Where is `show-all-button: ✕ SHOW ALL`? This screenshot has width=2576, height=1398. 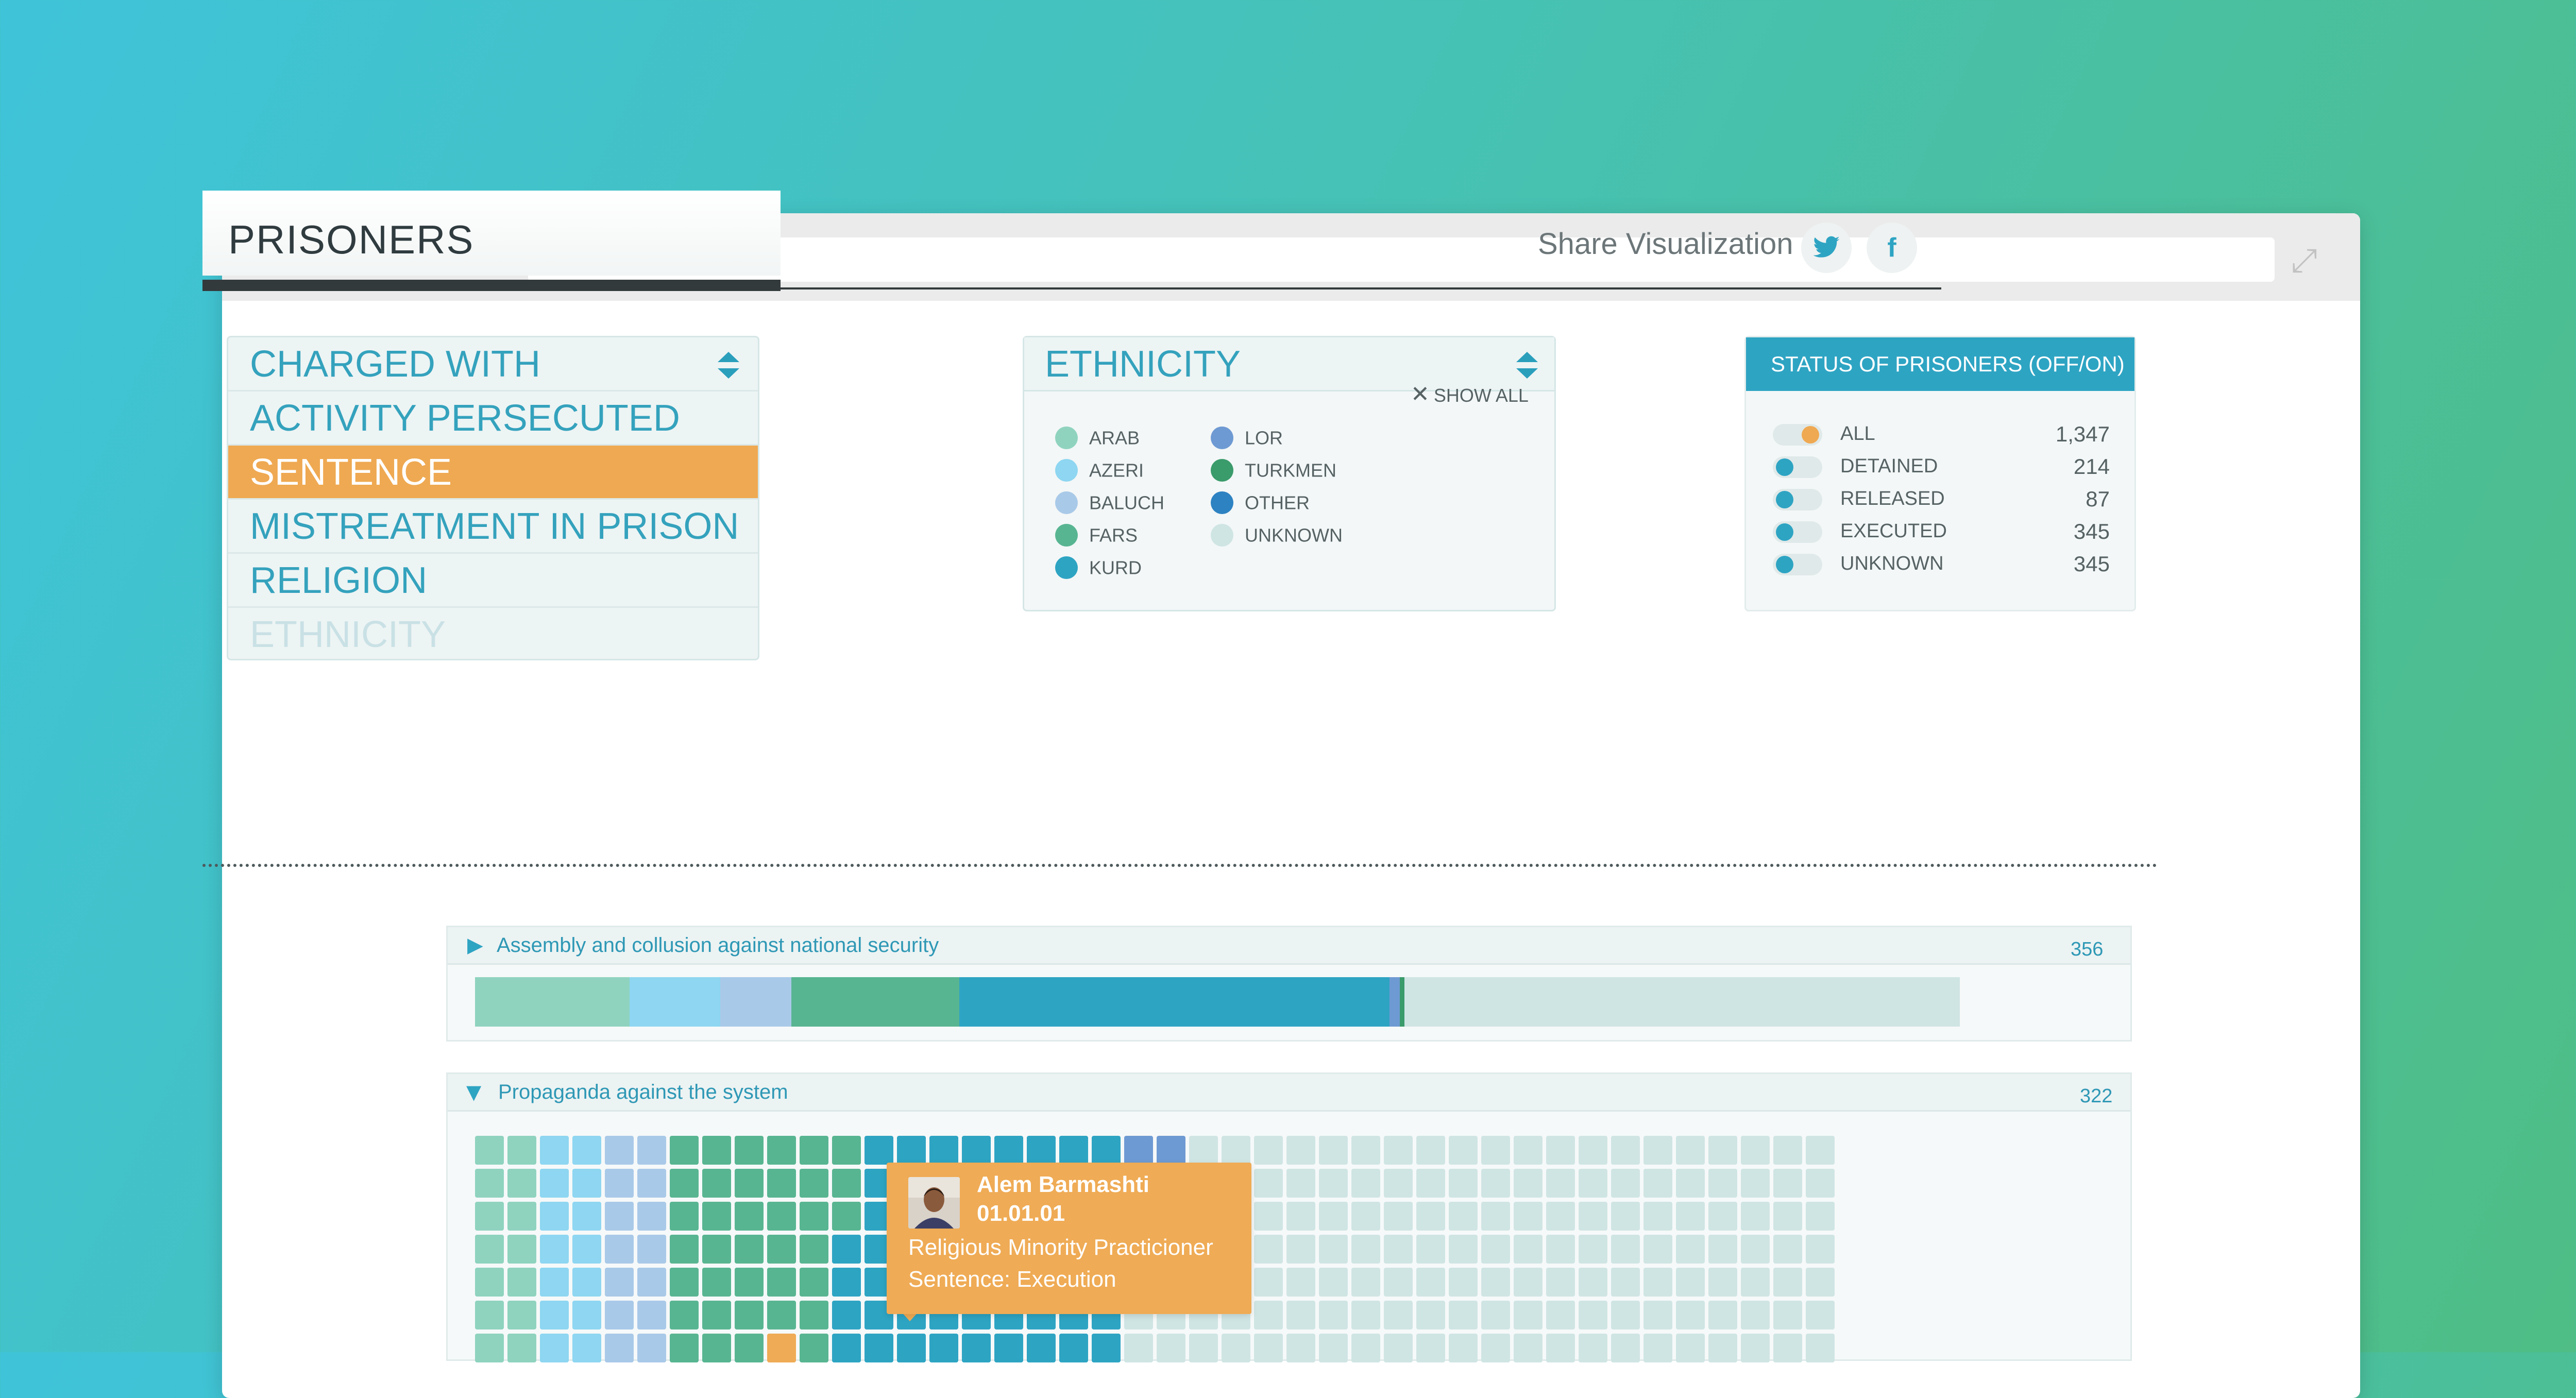
show-all-button: ✕ SHOW ALL is located at coordinates (1470, 394).